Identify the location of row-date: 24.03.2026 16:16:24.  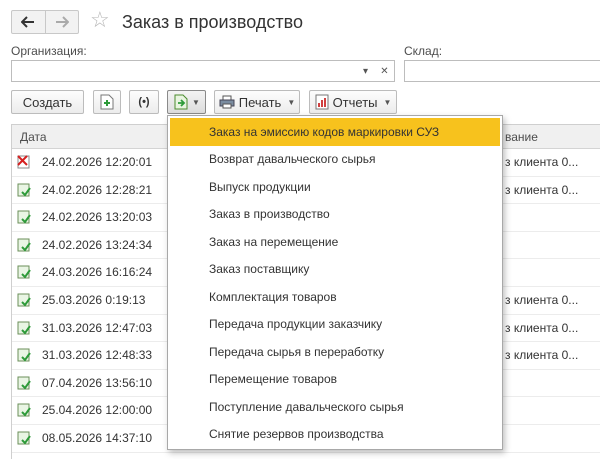
(97, 272).